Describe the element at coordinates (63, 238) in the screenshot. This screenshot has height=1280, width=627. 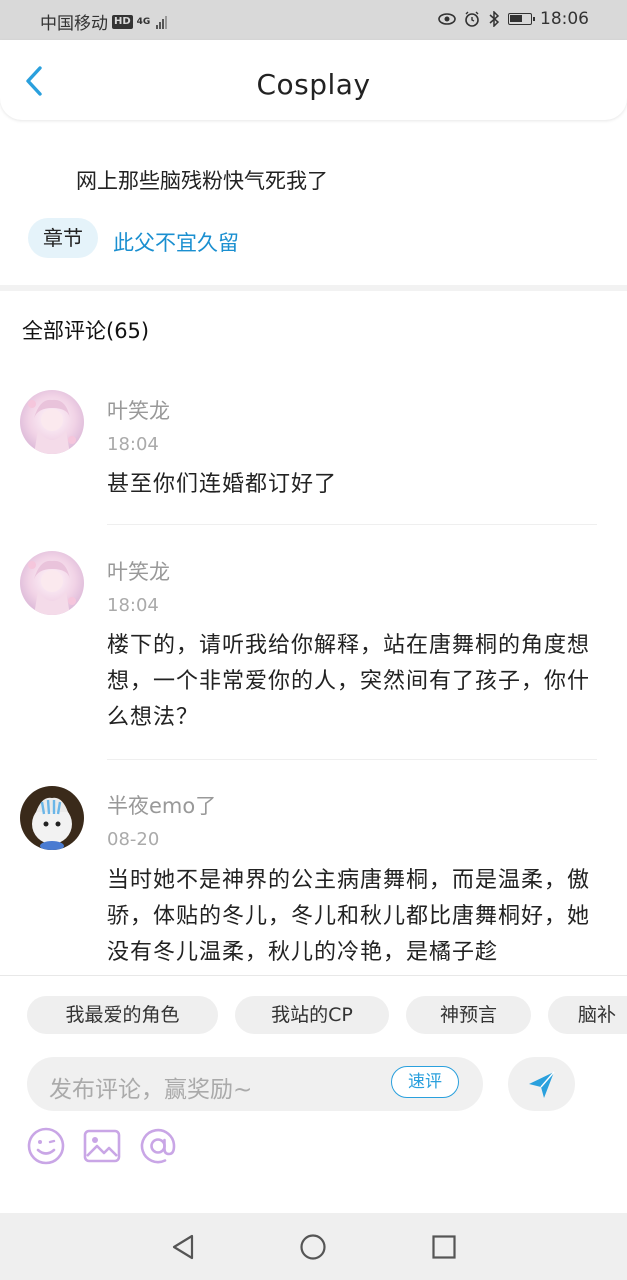
I see `chapter-badge: 章节` at that location.